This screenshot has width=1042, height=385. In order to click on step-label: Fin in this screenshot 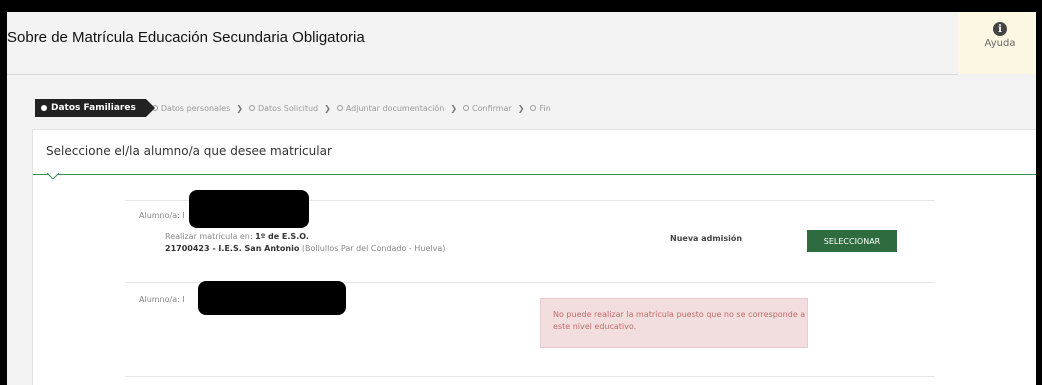, I will do `click(545, 108)`.